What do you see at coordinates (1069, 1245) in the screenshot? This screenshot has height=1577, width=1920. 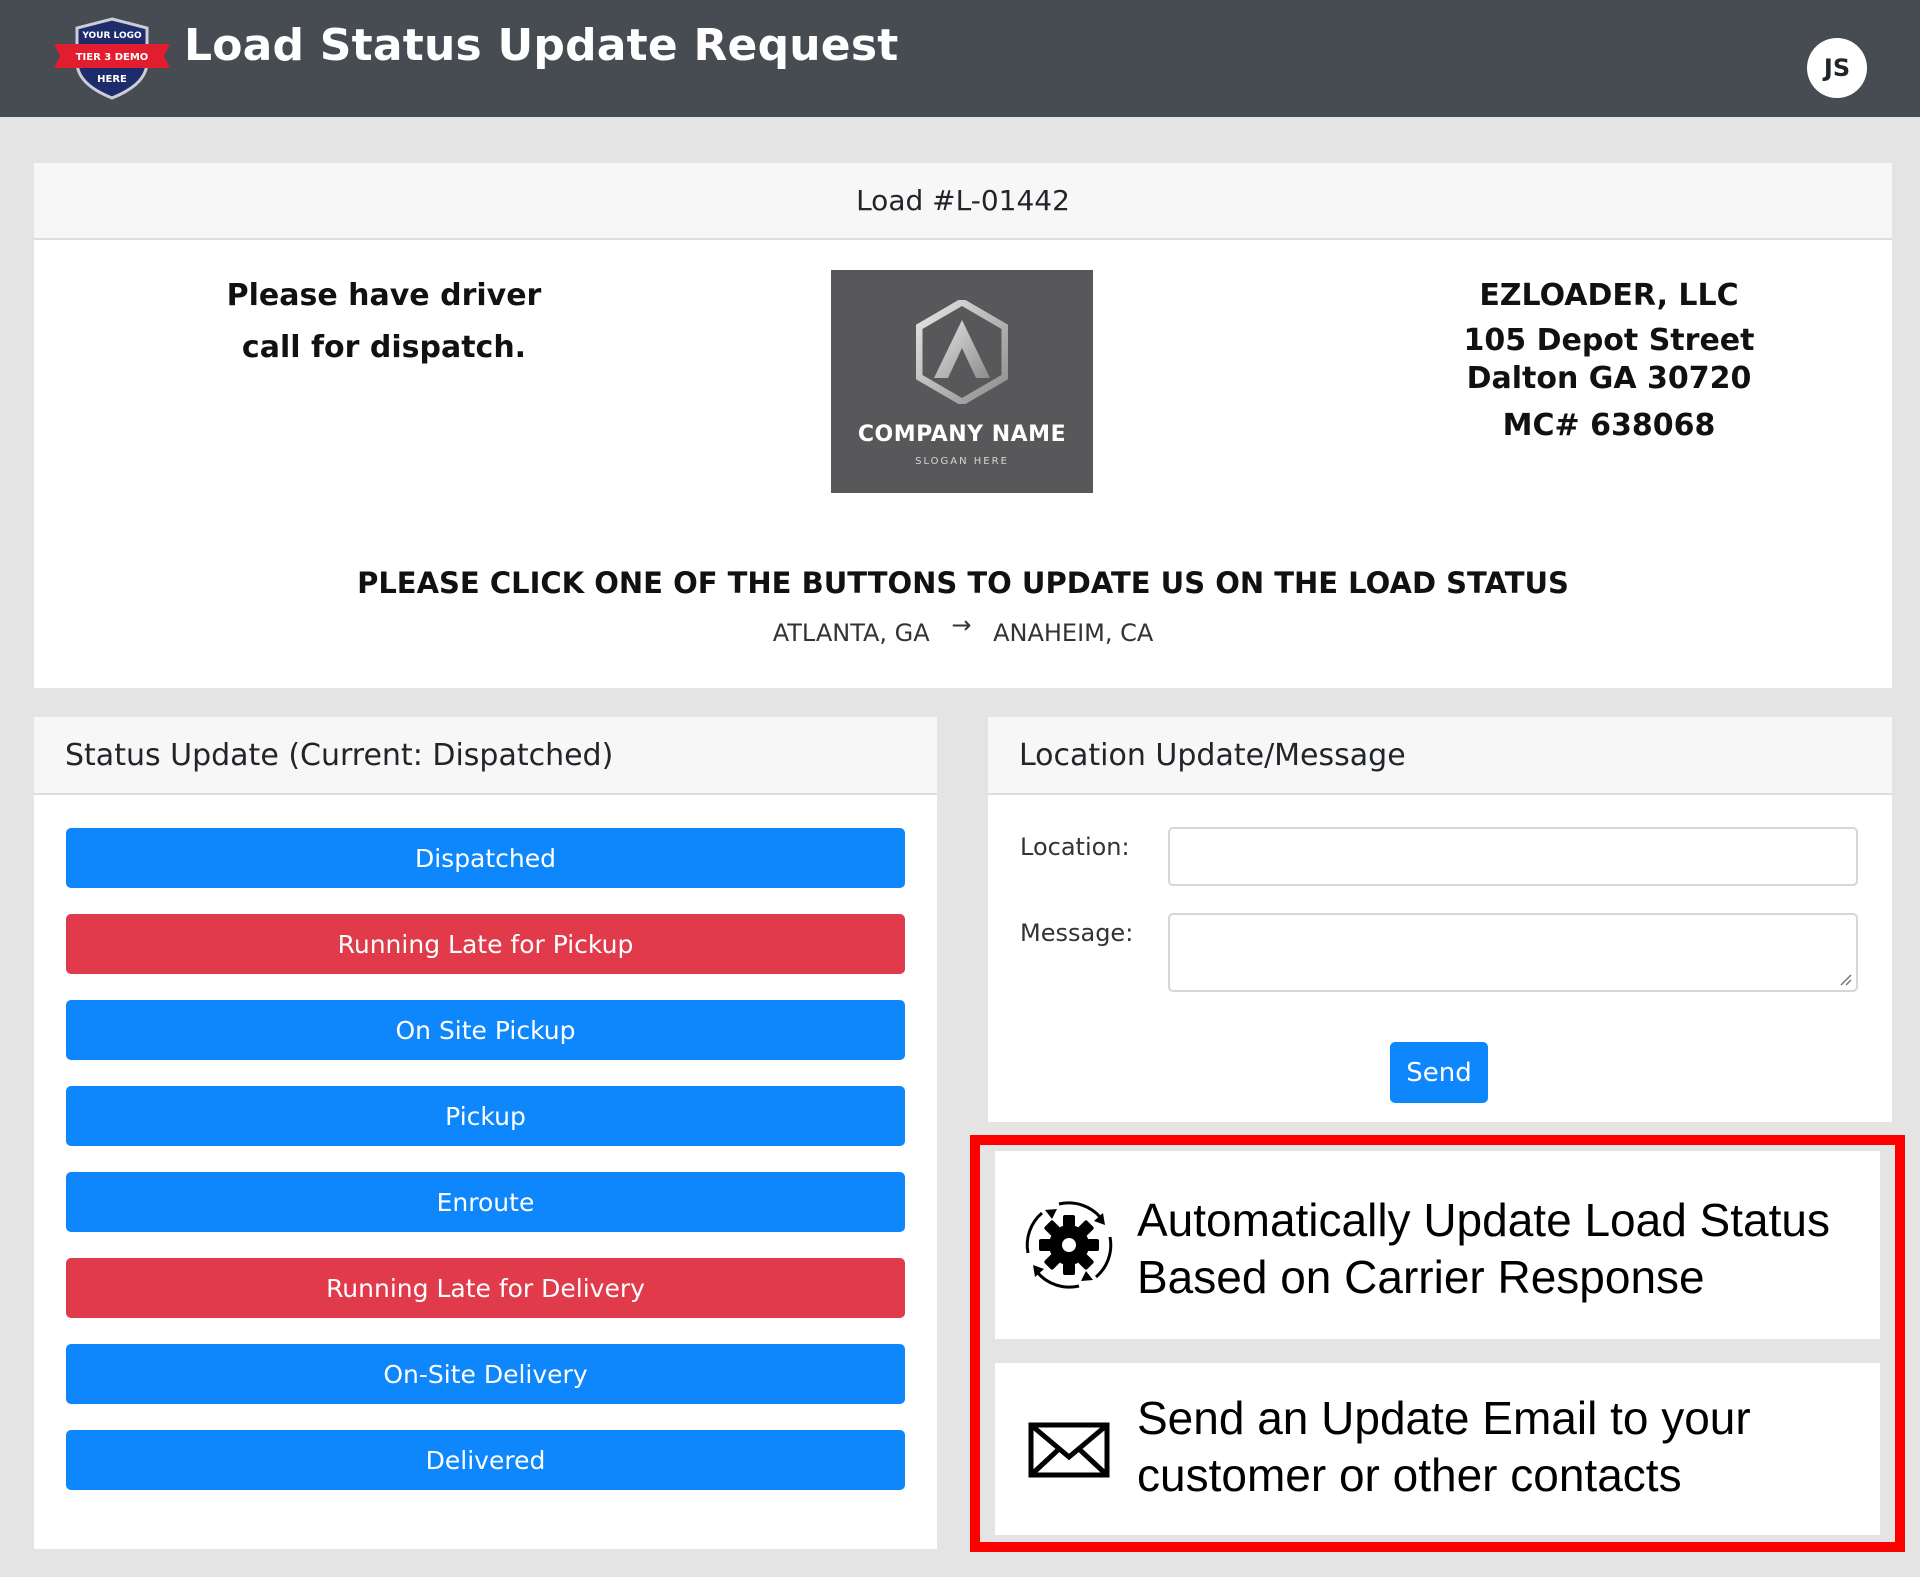 I see `gear-sync-icon` at bounding box center [1069, 1245].